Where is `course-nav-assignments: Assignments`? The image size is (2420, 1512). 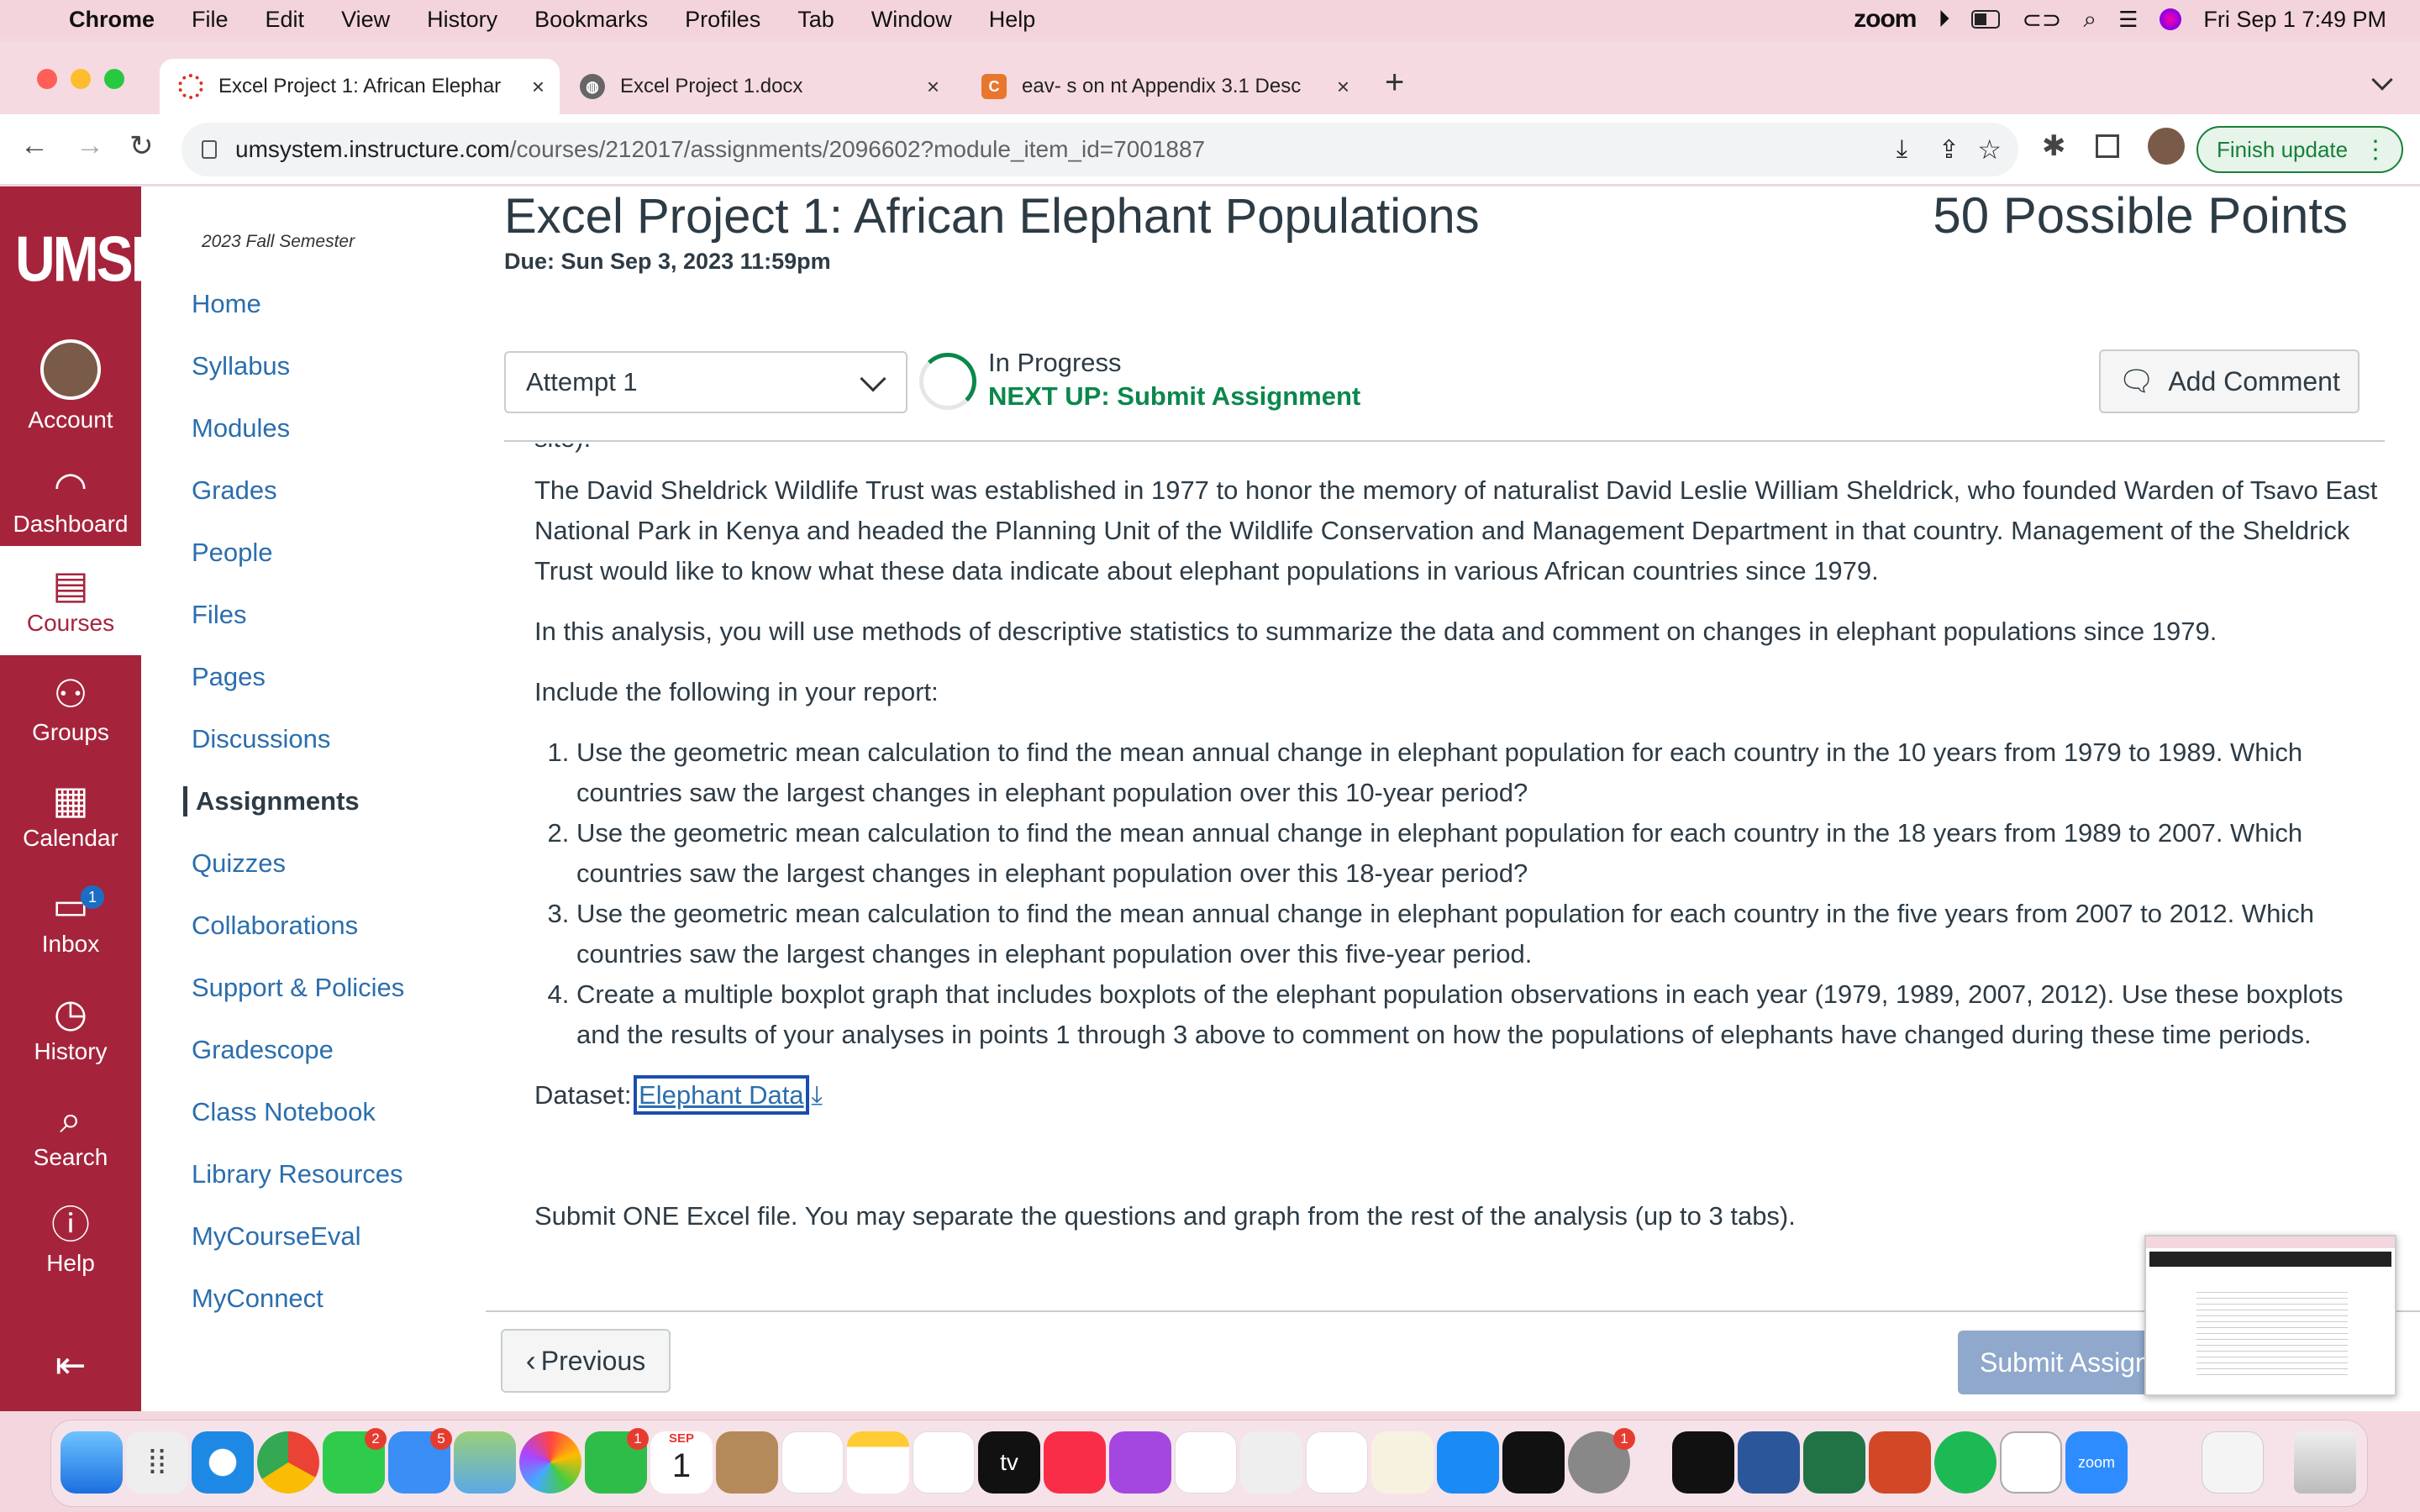
course-nav-assignments: Assignments is located at coordinates (271, 801).